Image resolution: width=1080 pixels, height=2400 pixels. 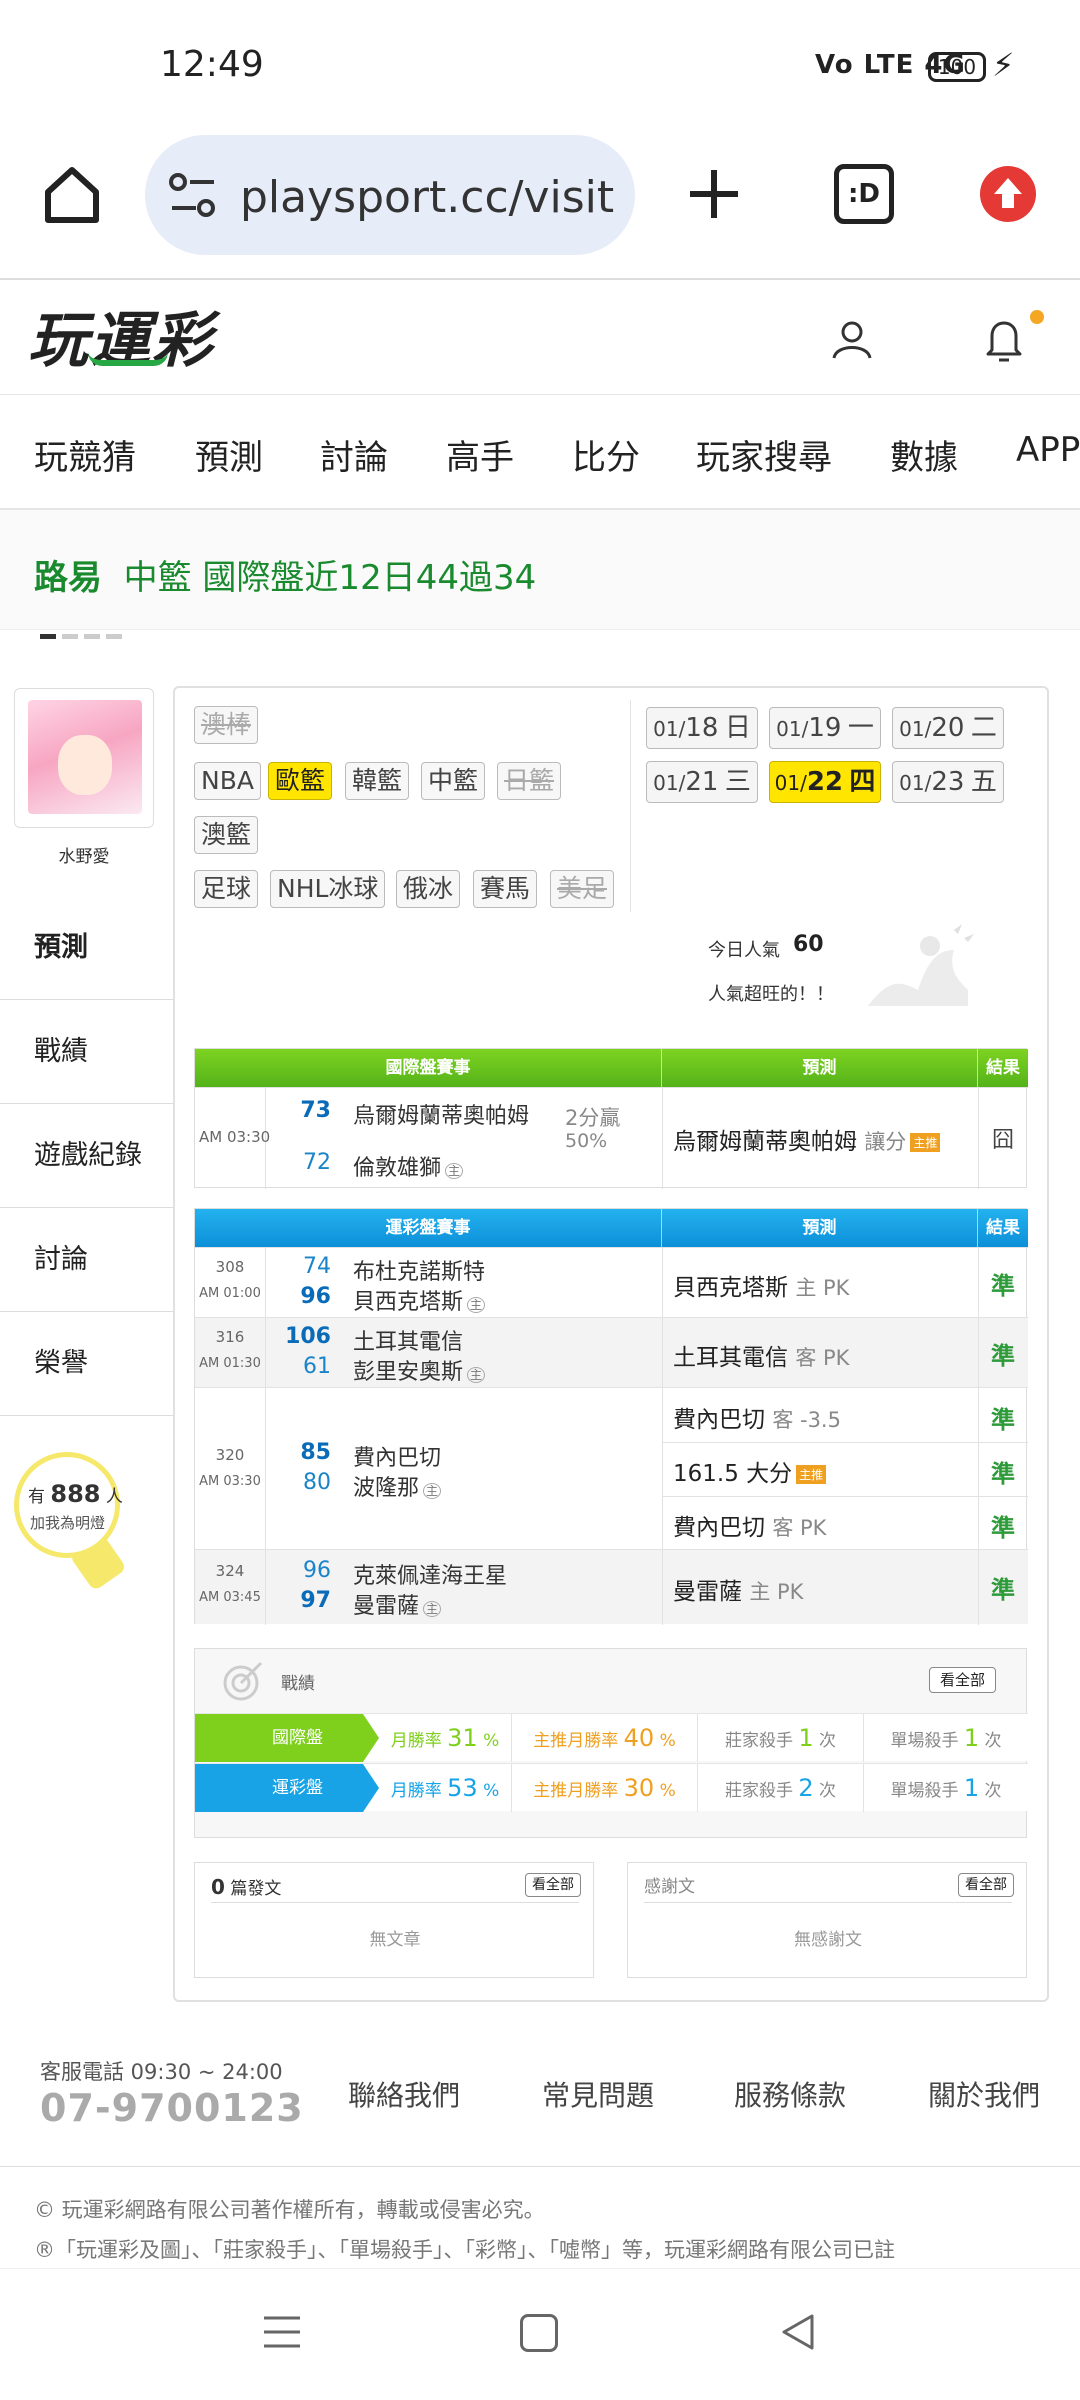 I want to click on pick-total: 161.5 大分, so click(x=733, y=1474).